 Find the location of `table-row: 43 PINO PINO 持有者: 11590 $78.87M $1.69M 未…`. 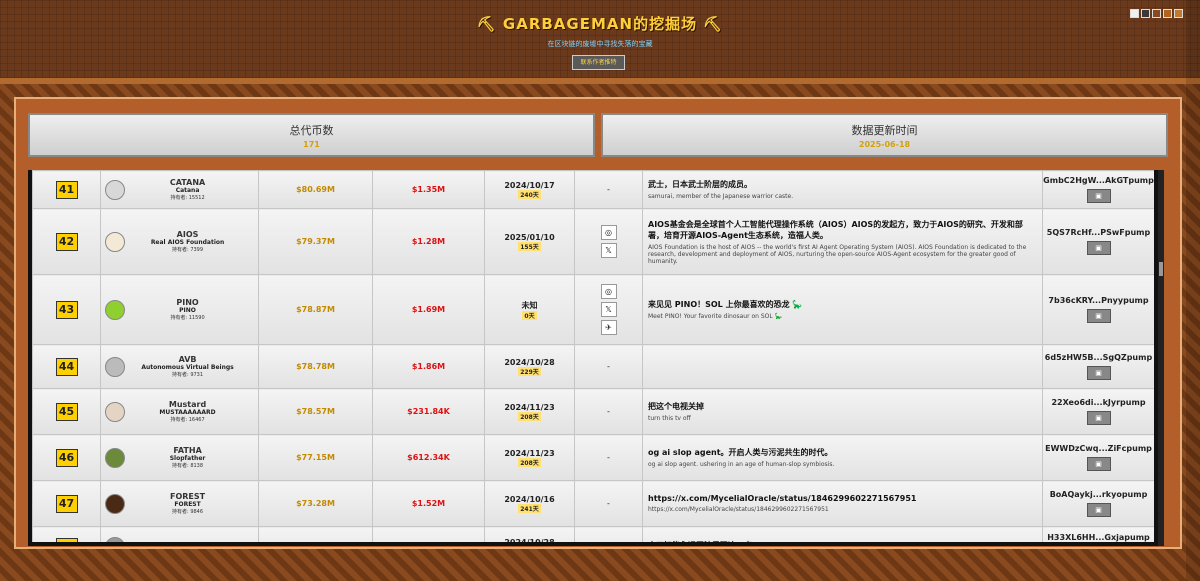

table-row: 43 PINO PINO 持有者: 11590 $78.87M $1.69M 未… is located at coordinates (593, 309).